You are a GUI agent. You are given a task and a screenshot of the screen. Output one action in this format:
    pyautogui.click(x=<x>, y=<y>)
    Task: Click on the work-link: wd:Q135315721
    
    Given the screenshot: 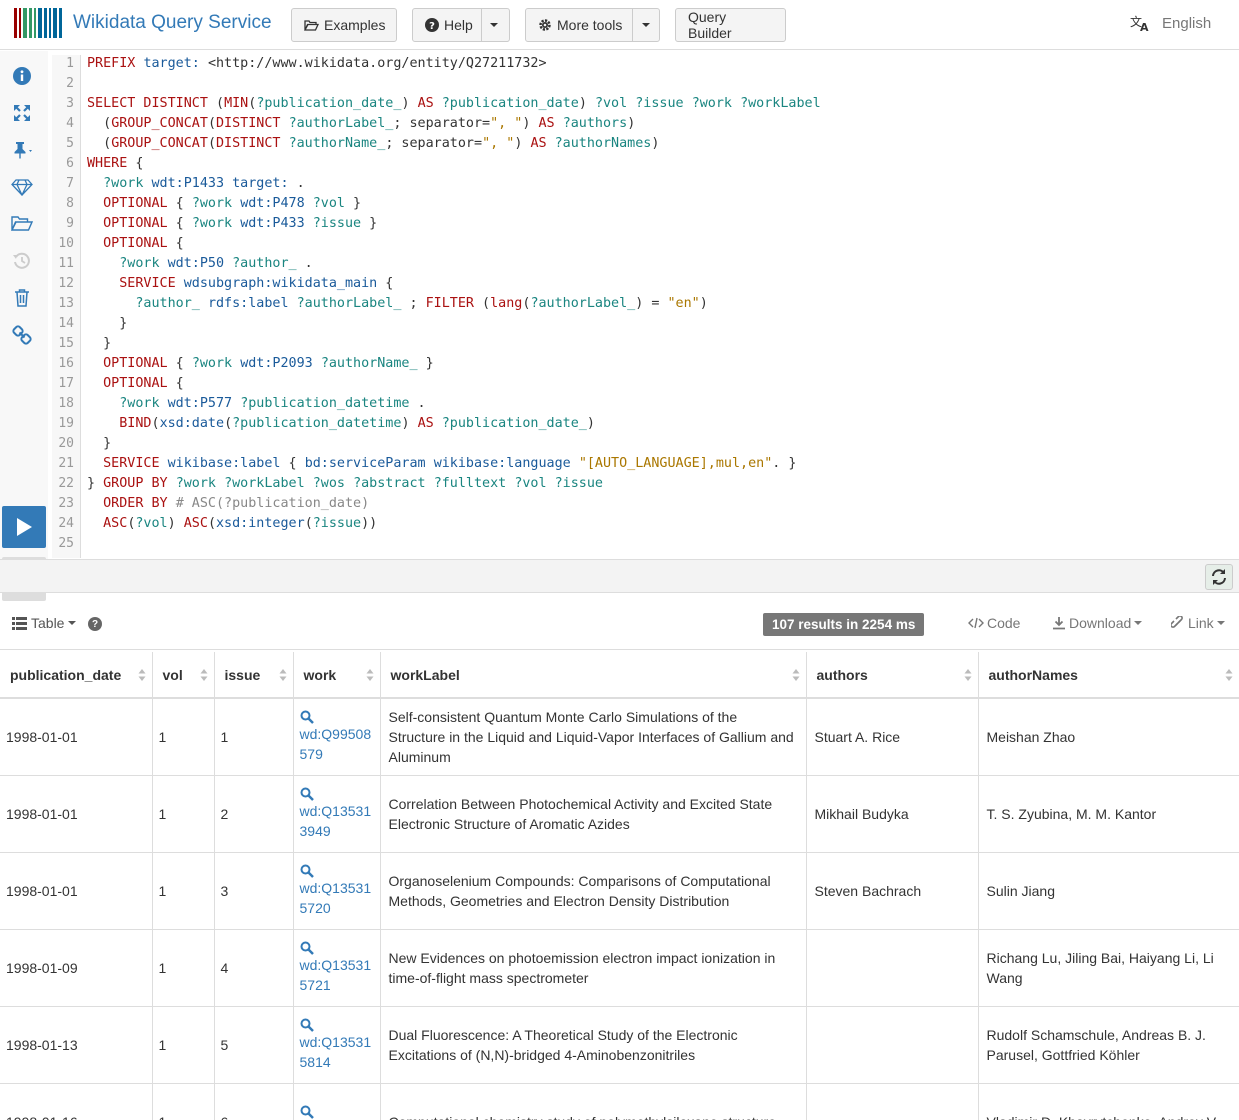 What is the action you would take?
    pyautogui.click(x=336, y=975)
    